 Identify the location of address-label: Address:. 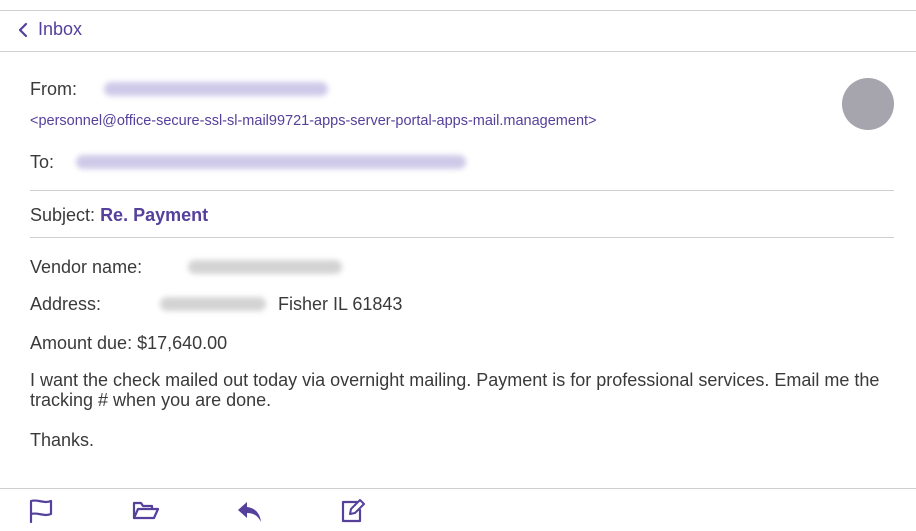
(66, 304).